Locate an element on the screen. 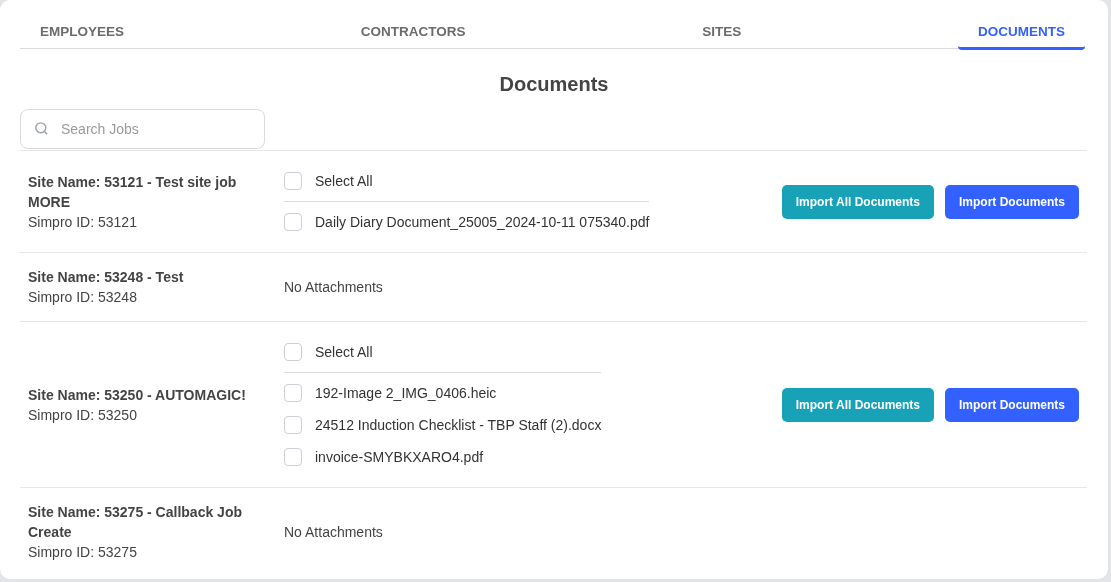 The image size is (1111, 582). tab: SITES is located at coordinates (722, 33).